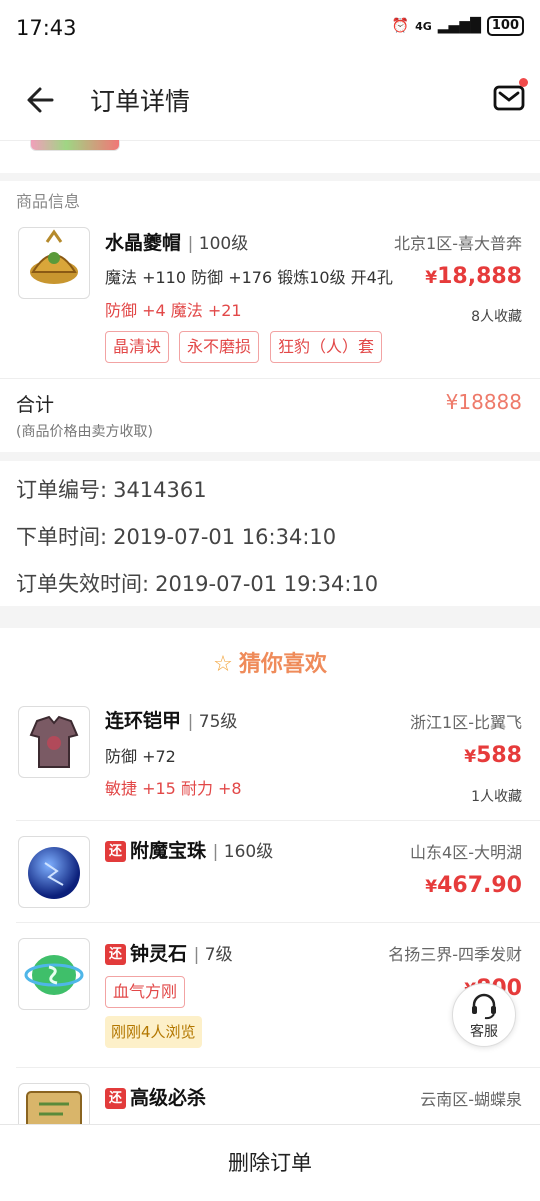  What do you see at coordinates (496, 797) in the screenshot?
I see `rec-item-favorites: 1人收藏` at bounding box center [496, 797].